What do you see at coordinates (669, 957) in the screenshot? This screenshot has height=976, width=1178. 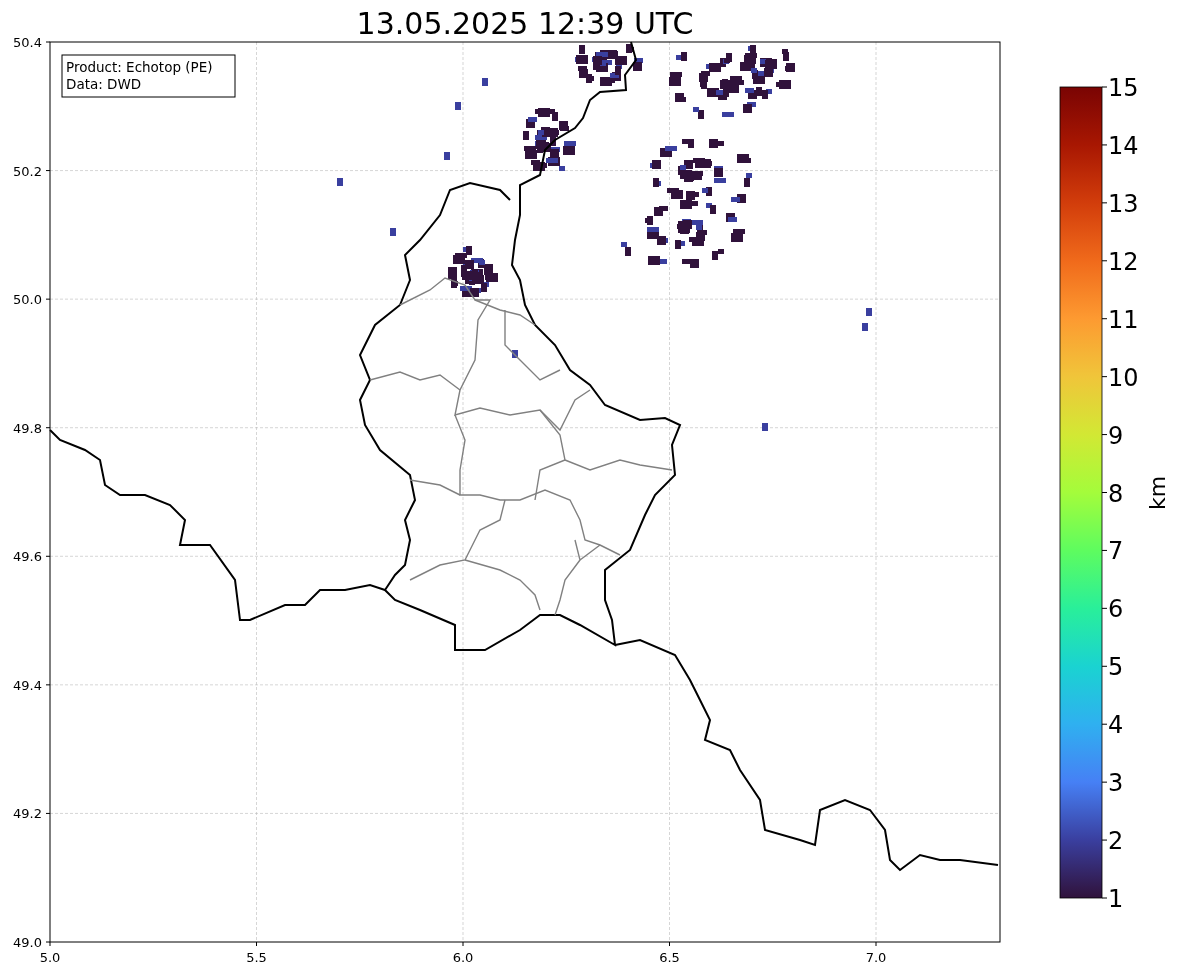 I see `x-tick-label: 6.5` at bounding box center [669, 957].